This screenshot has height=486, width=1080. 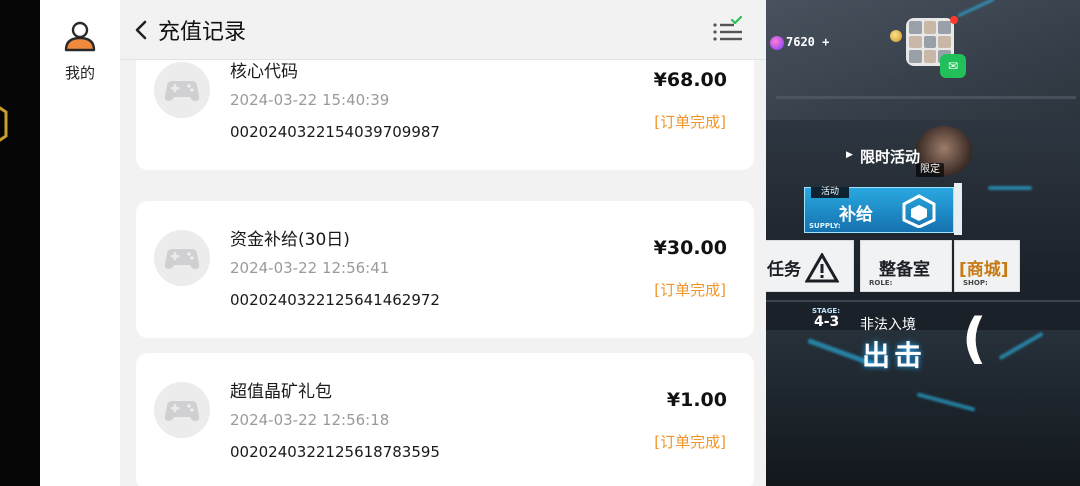 What do you see at coordinates (849, 155) in the screenshot?
I see `play-arrow-icon: ▶` at bounding box center [849, 155].